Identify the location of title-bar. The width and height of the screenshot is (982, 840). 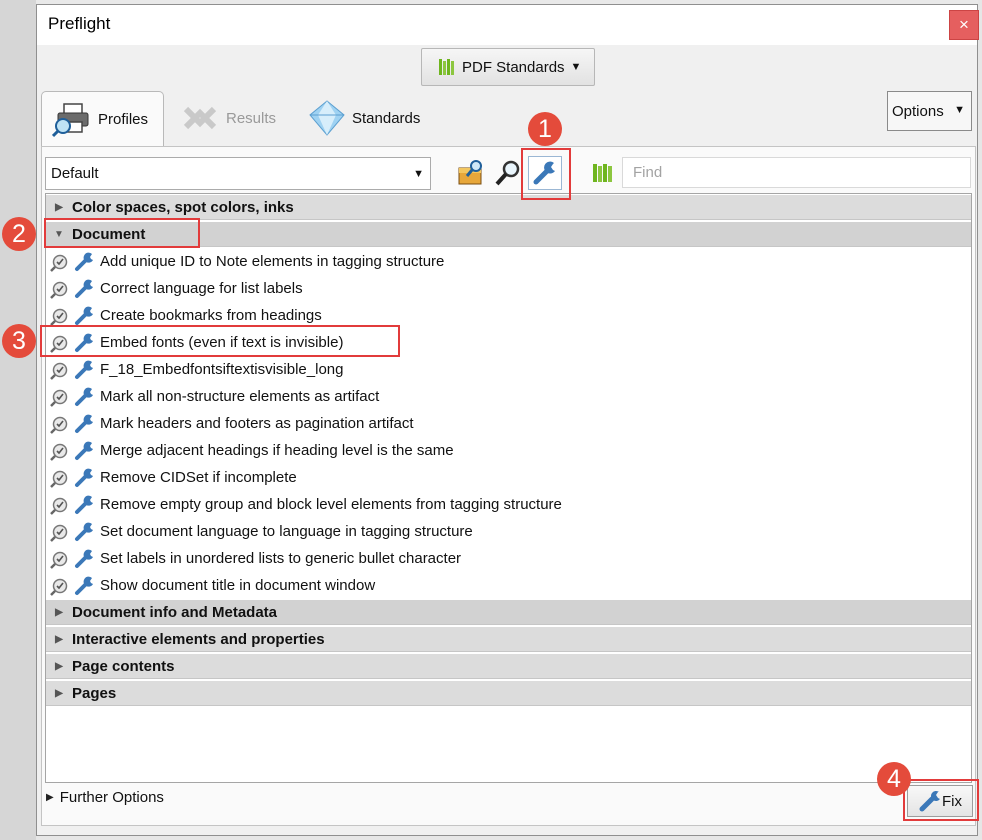
(507, 25).